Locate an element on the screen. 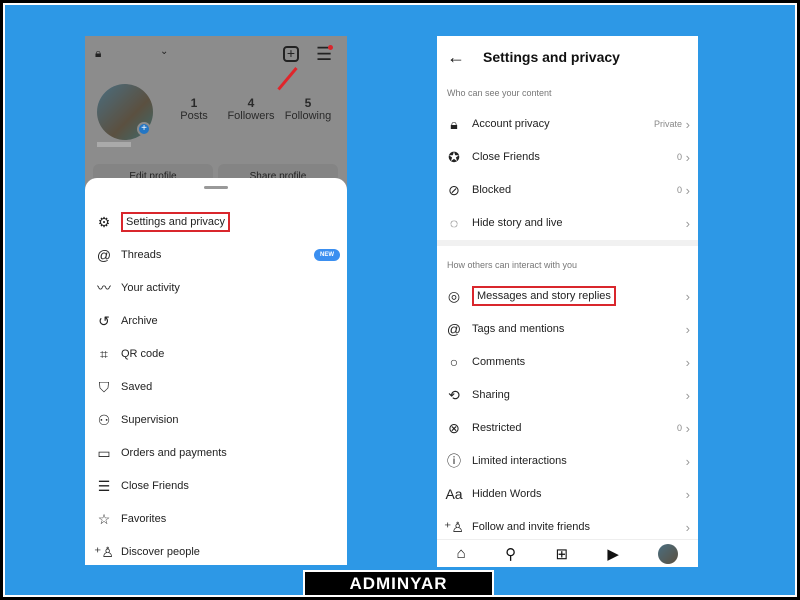  settings-item-limited-interactions: ⓘ Limited interactions › is located at coordinates (567, 461).